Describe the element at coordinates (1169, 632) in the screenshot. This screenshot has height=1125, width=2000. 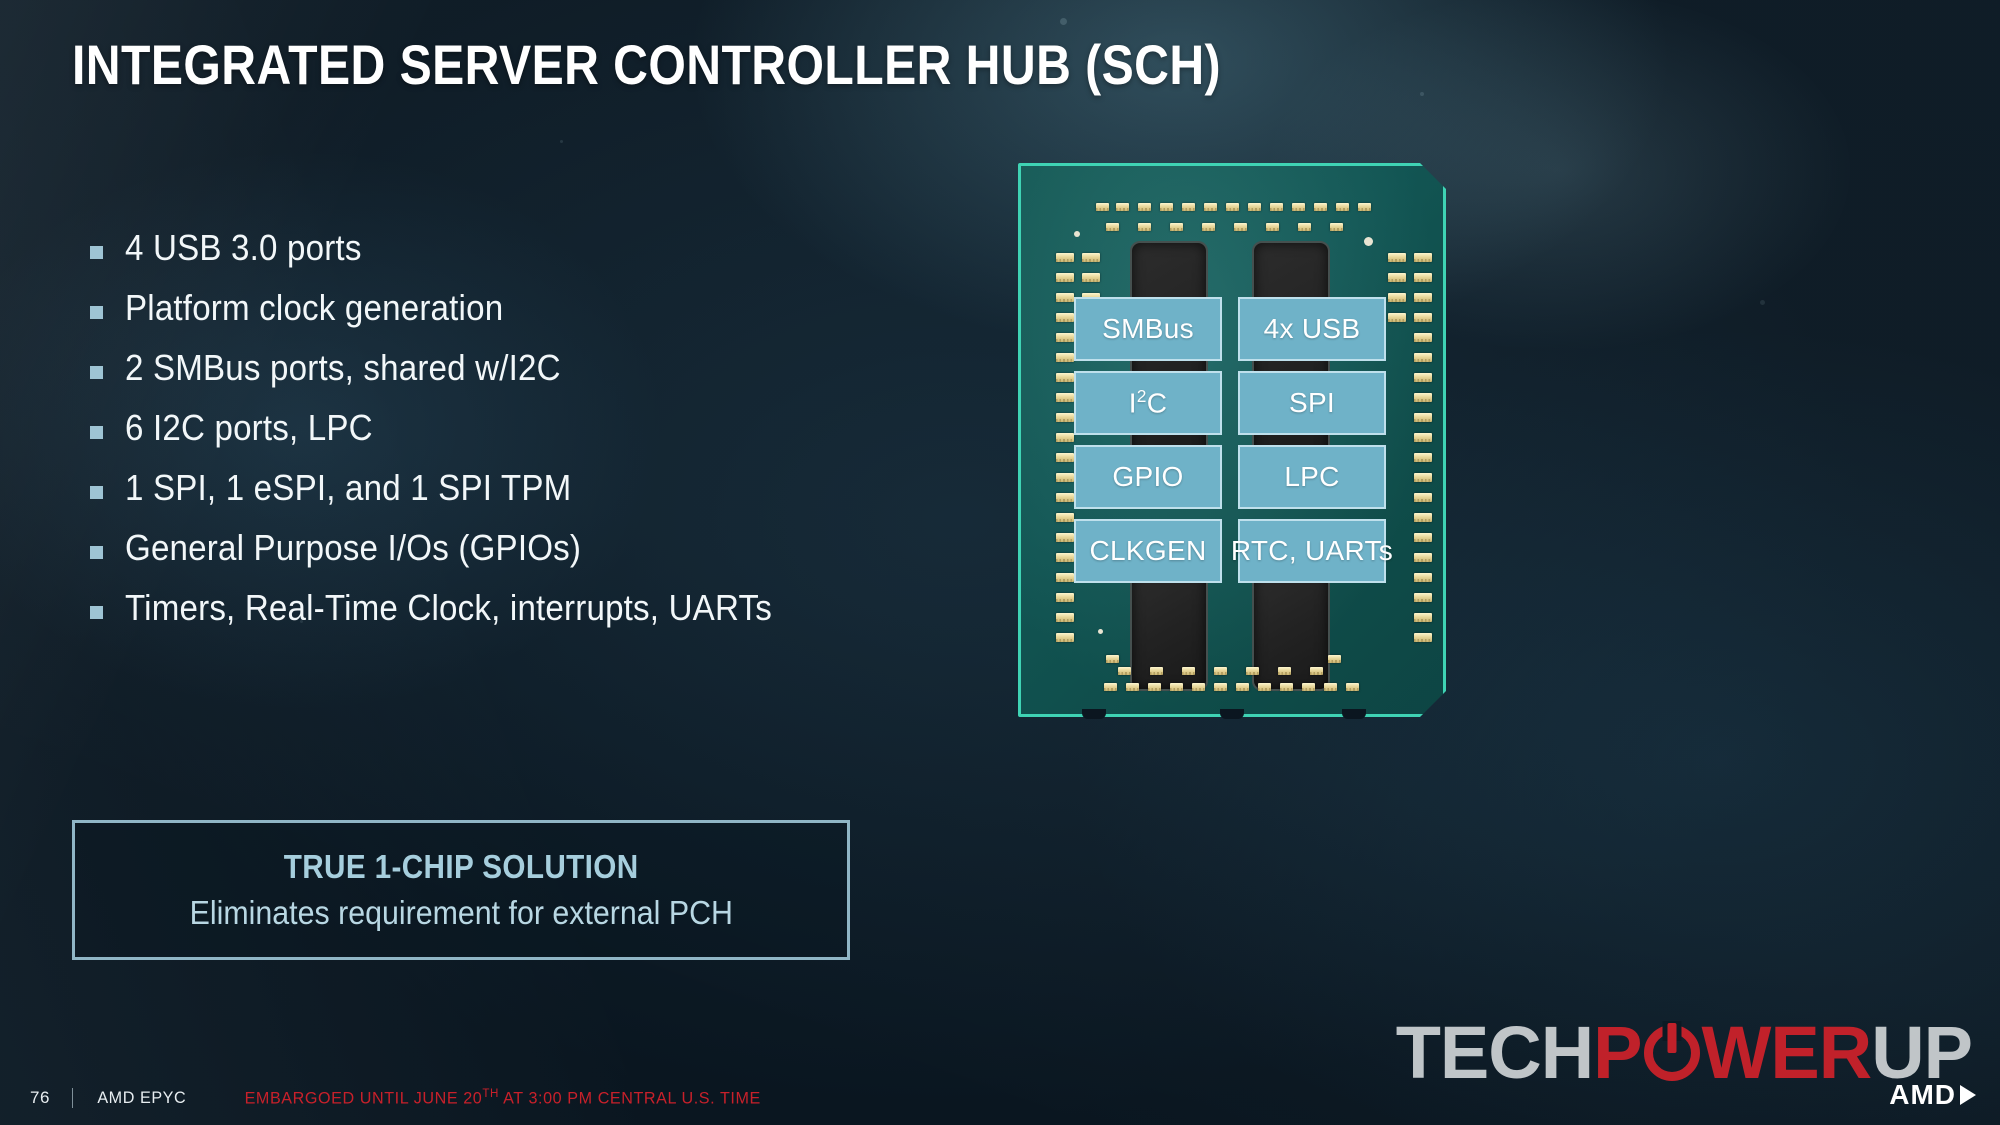
I see `chip-die-lower-left` at that location.